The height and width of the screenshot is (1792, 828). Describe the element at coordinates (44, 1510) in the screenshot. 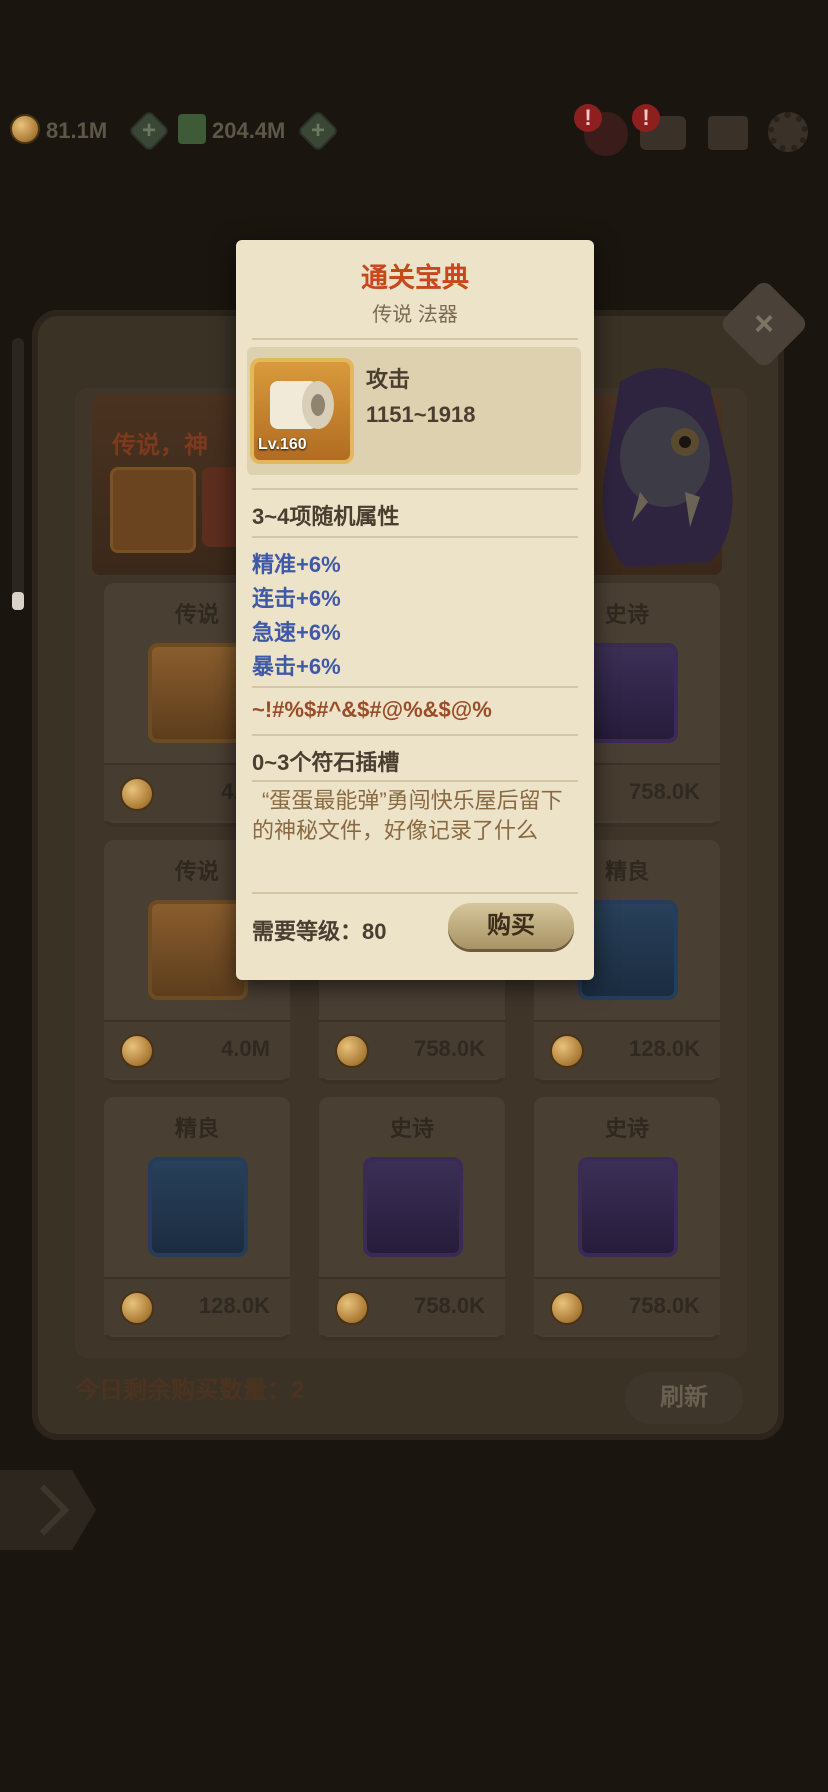

I see `back-arrow-icon` at that location.